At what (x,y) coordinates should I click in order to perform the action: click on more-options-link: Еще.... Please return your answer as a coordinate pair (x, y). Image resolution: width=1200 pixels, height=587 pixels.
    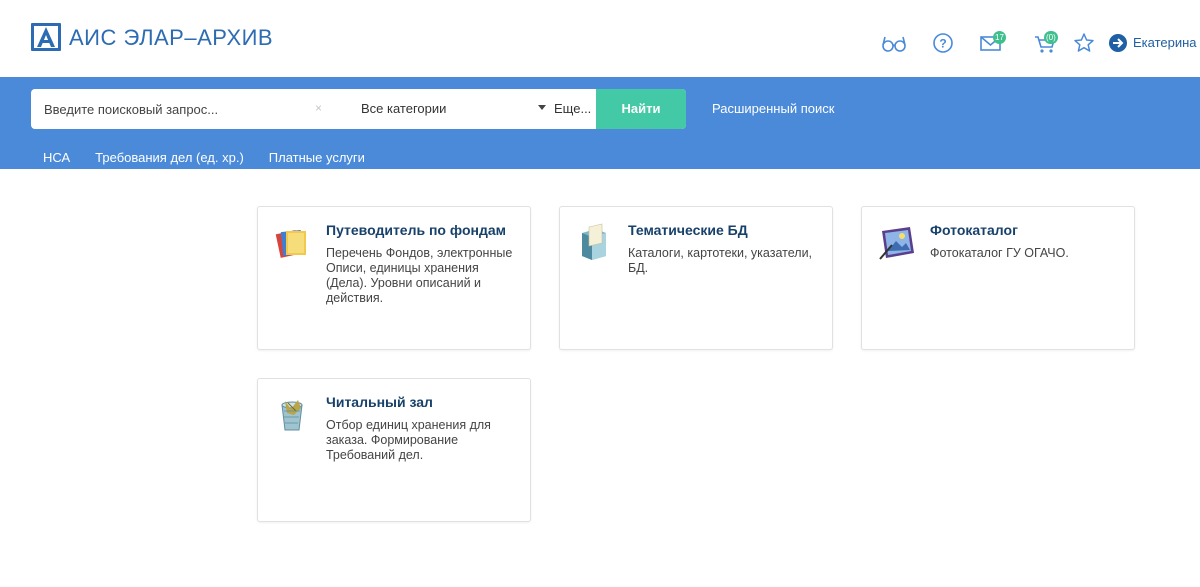
    Looking at the image, I should click on (572, 108).